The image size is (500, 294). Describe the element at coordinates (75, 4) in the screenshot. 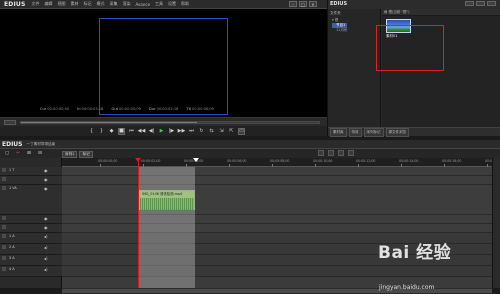

I see `menu-clip: 素材` at that location.